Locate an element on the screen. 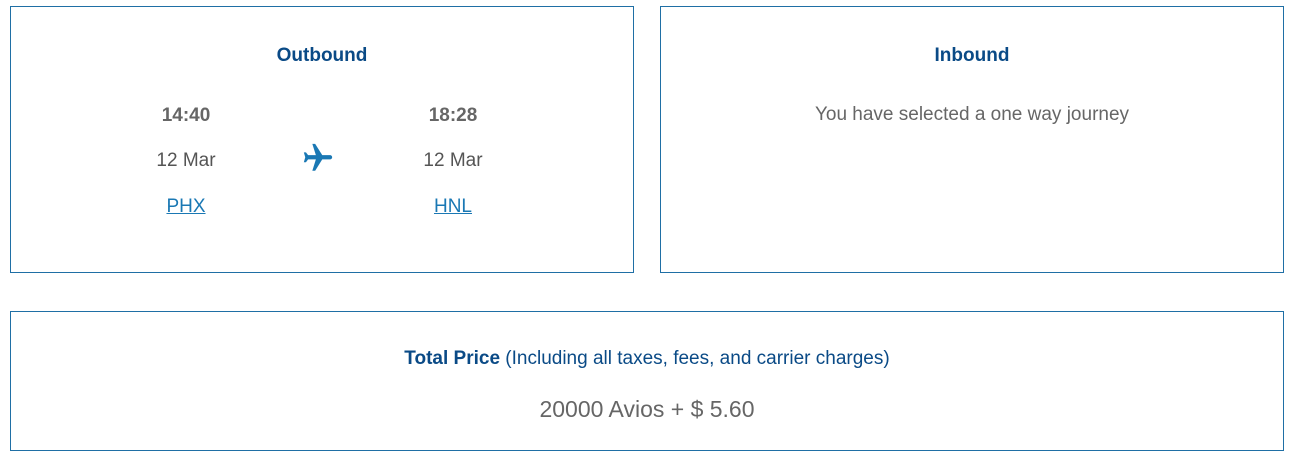  inbound-title: Inbound is located at coordinates (972, 55).